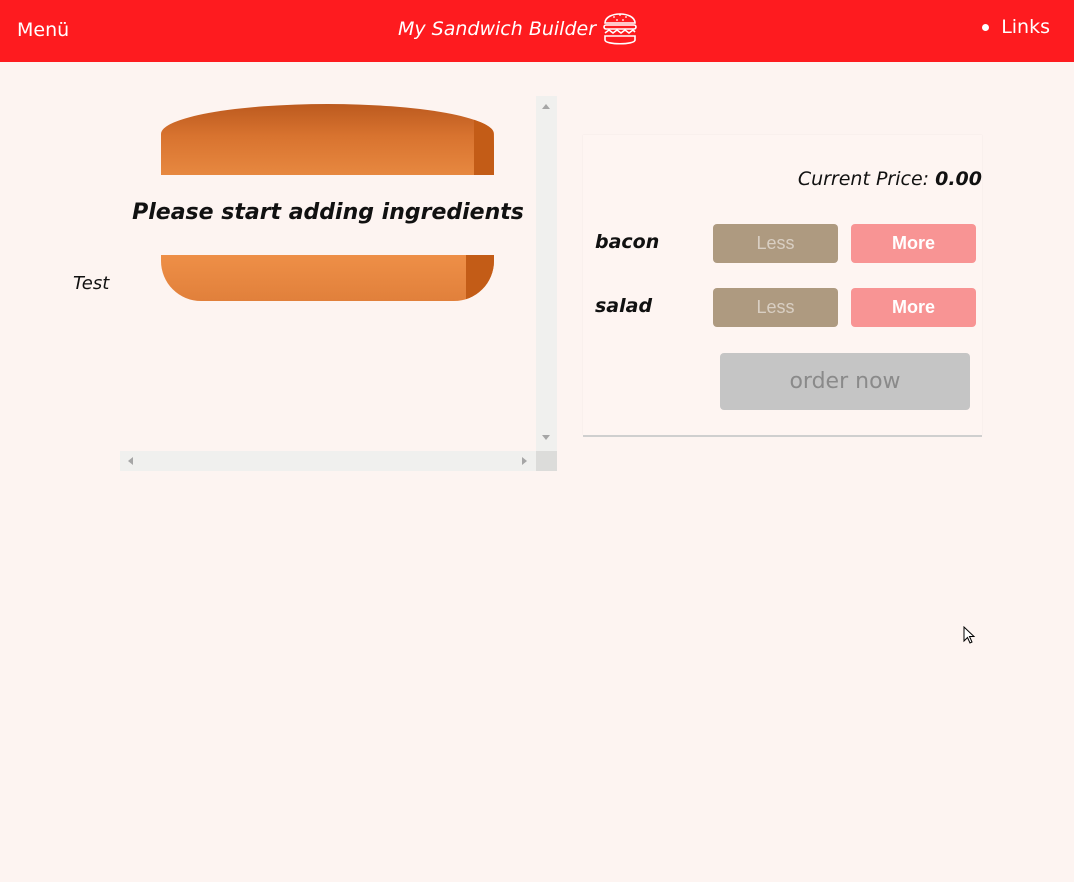  Describe the element at coordinates (913, 243) in the screenshot. I see `bacon-more-button: More` at that location.